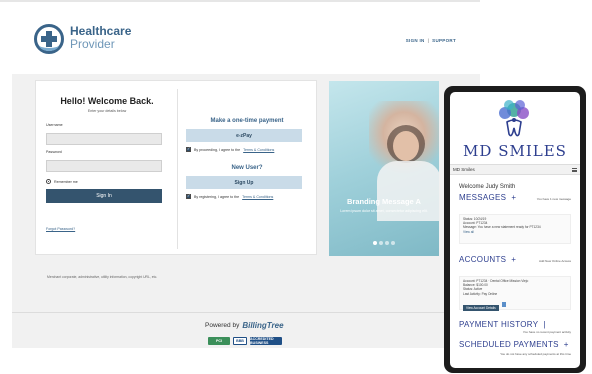 Image resolution: width=592 pixels, height=374 pixels. Describe the element at coordinates (217, 196) in the screenshot. I see `signup-terms-text: By registering, I agree to the` at that location.